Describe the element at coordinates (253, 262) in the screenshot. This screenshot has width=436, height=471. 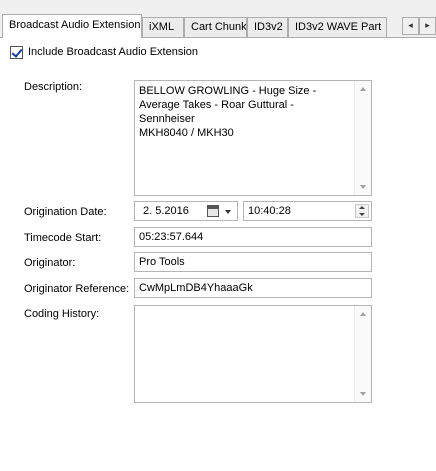
I see `originator-field: Pro Tools` at that location.